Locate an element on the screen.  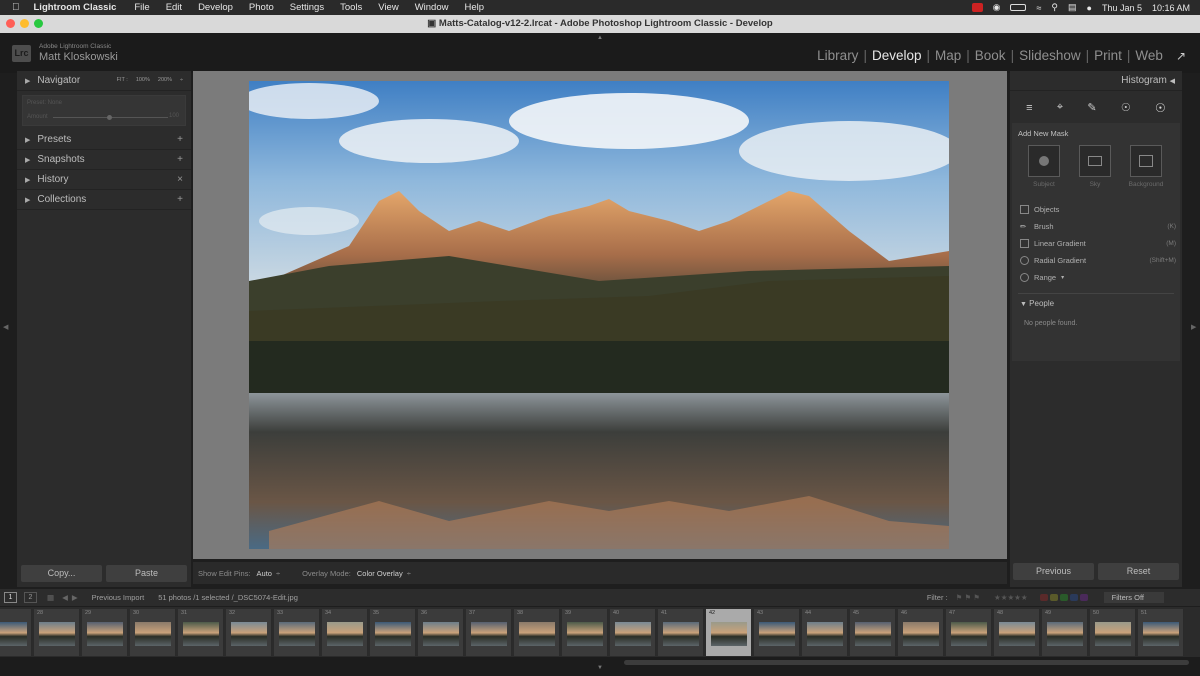
filmstrip-scrollbar: ▼ is located at coordinates (600, 666).